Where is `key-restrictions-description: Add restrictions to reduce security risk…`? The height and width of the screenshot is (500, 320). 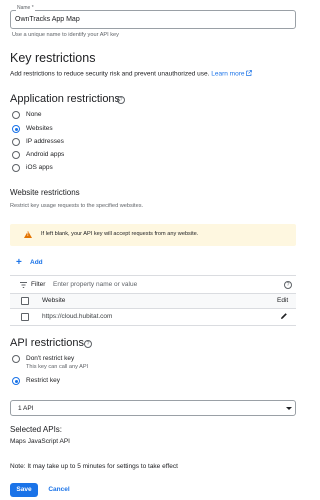 key-restrictions-description: Add restrictions to reduce security risk… is located at coordinates (110, 74).